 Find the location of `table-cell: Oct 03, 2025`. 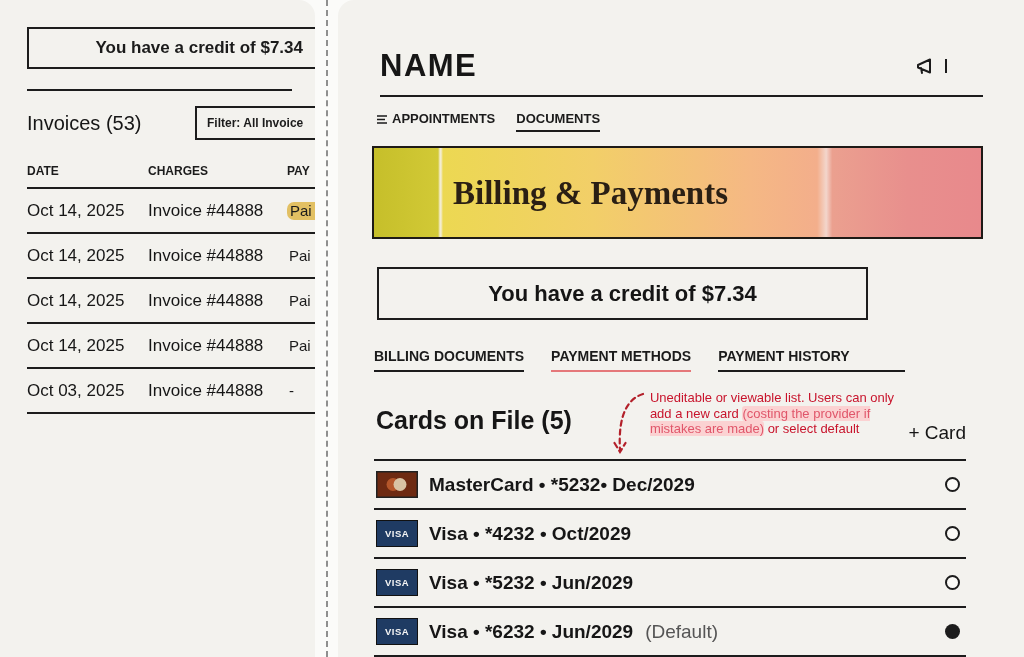

table-cell: Oct 03, 2025 is located at coordinates (76, 390).